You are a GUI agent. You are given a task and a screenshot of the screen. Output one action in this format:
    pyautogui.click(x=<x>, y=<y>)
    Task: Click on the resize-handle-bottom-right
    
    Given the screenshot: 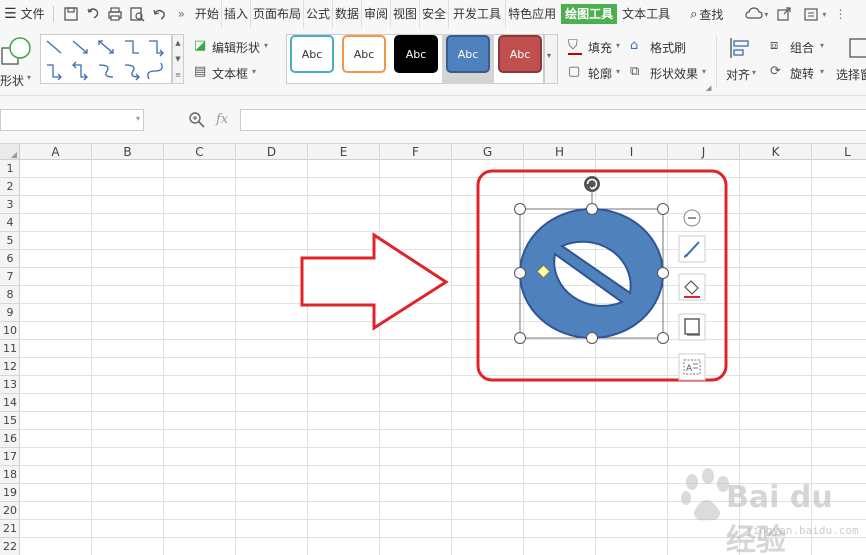 What is the action you would take?
    pyautogui.click(x=663, y=338)
    